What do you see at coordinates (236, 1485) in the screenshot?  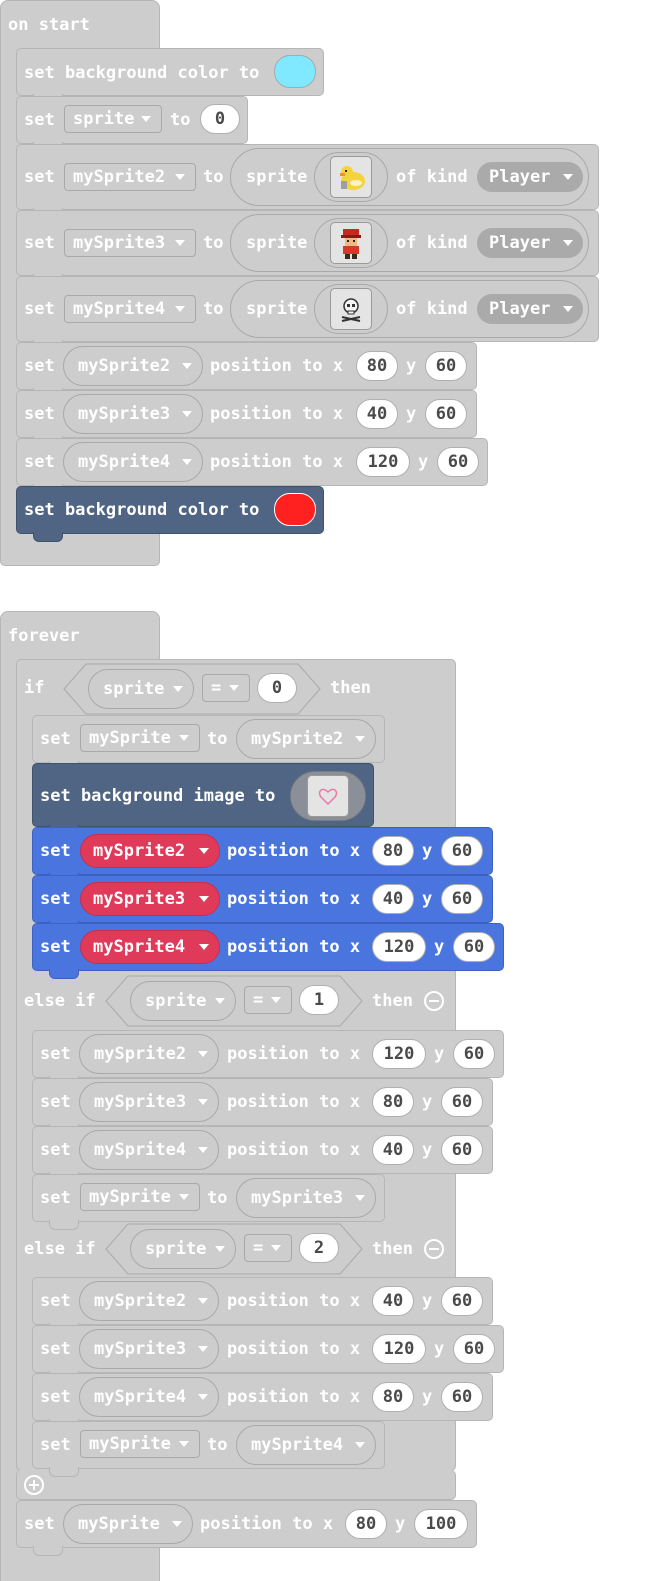 I see `if-else-end` at bounding box center [236, 1485].